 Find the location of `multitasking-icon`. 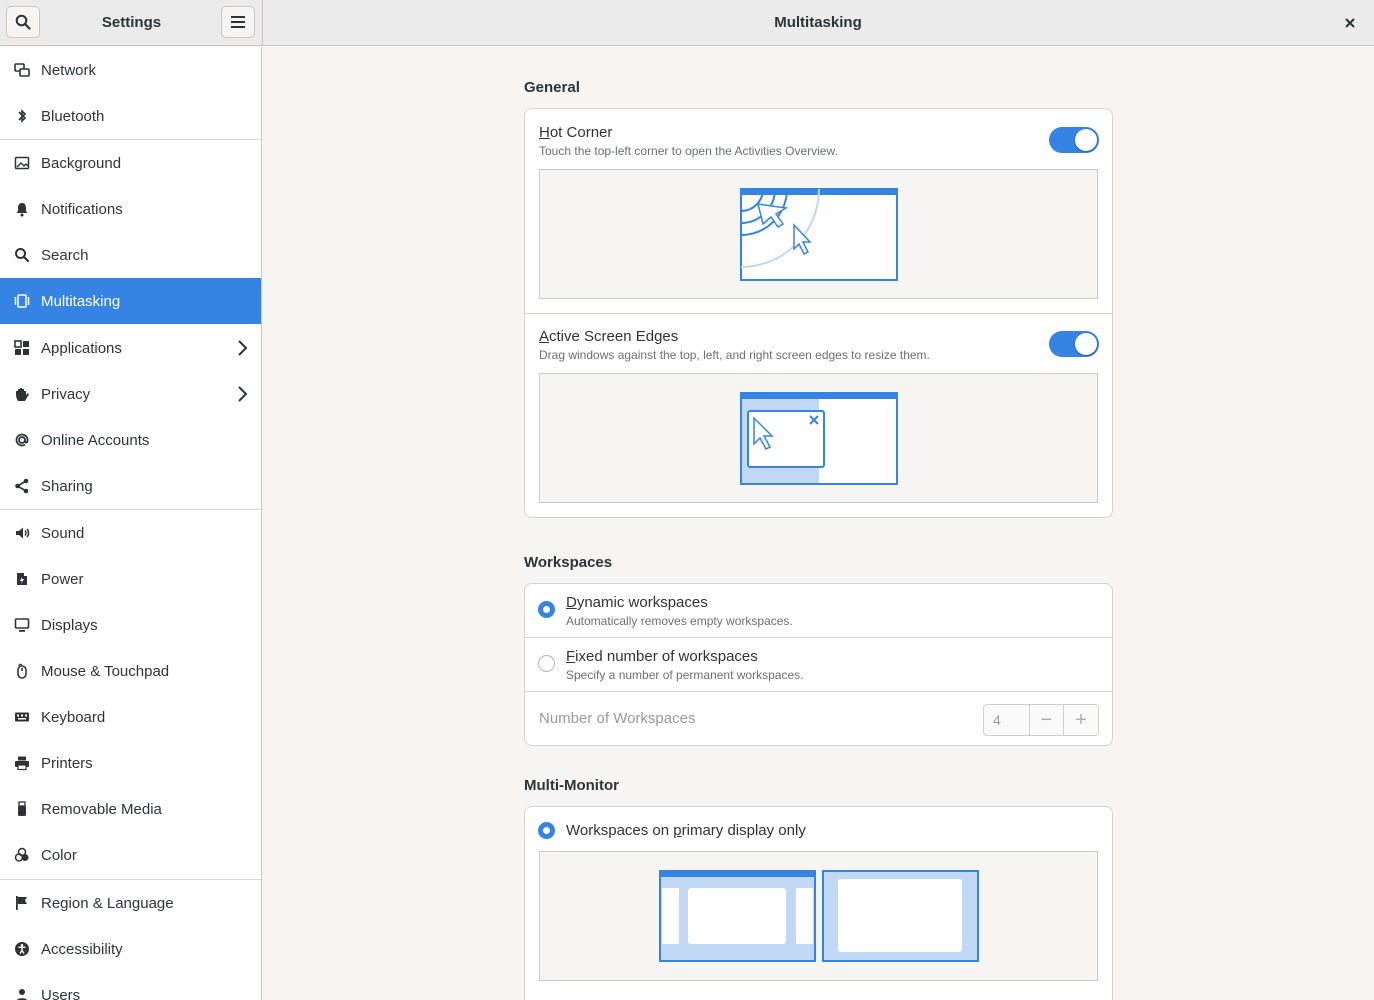

multitasking-icon is located at coordinates (22, 301).